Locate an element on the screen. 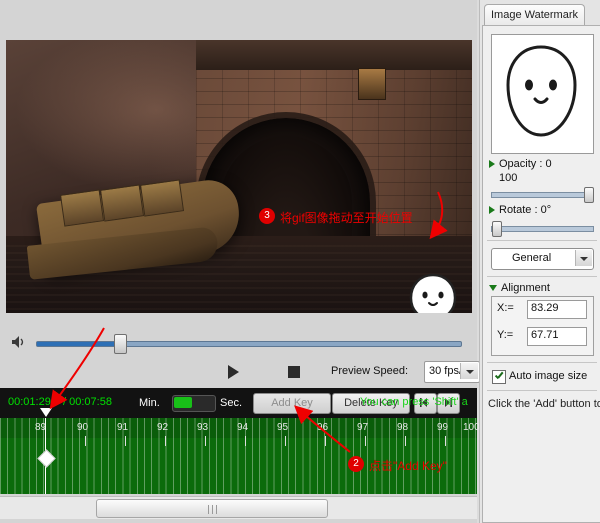 This screenshot has width=600, height=523. total-time: / 00:07:58 is located at coordinates (87, 402).